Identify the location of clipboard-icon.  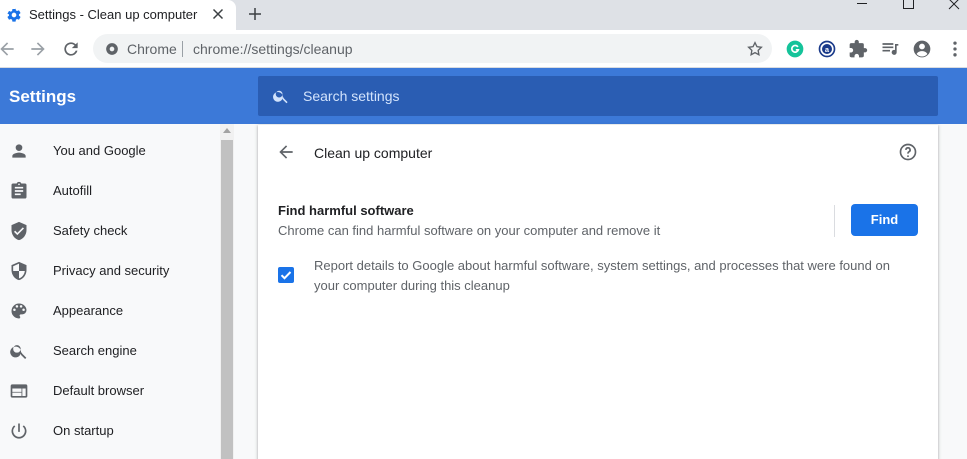
(19, 190).